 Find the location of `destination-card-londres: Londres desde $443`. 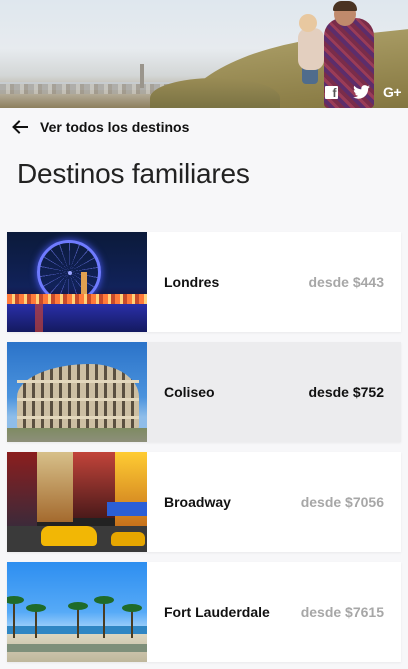

destination-card-londres: Londres desde $443 is located at coordinates (204, 282).